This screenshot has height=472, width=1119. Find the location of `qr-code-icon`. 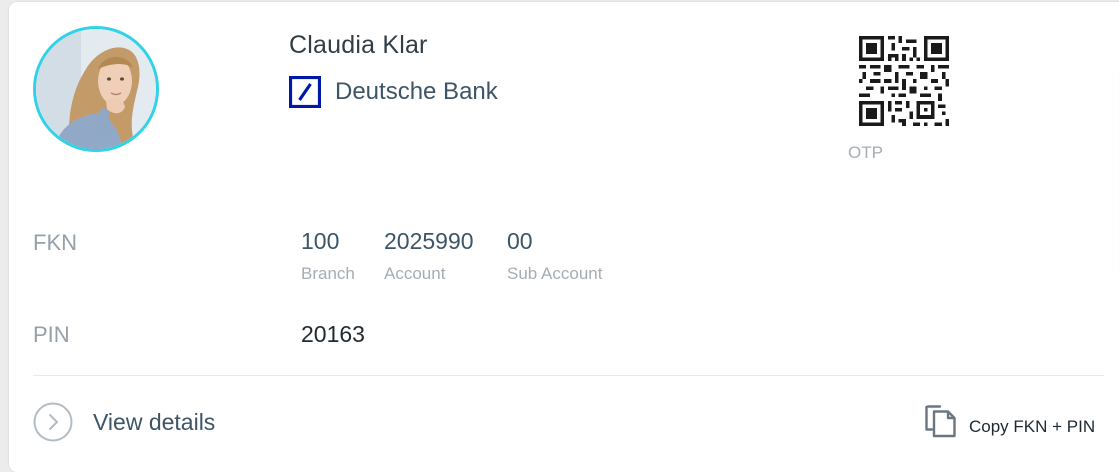

qr-code-icon is located at coordinates (904, 81).